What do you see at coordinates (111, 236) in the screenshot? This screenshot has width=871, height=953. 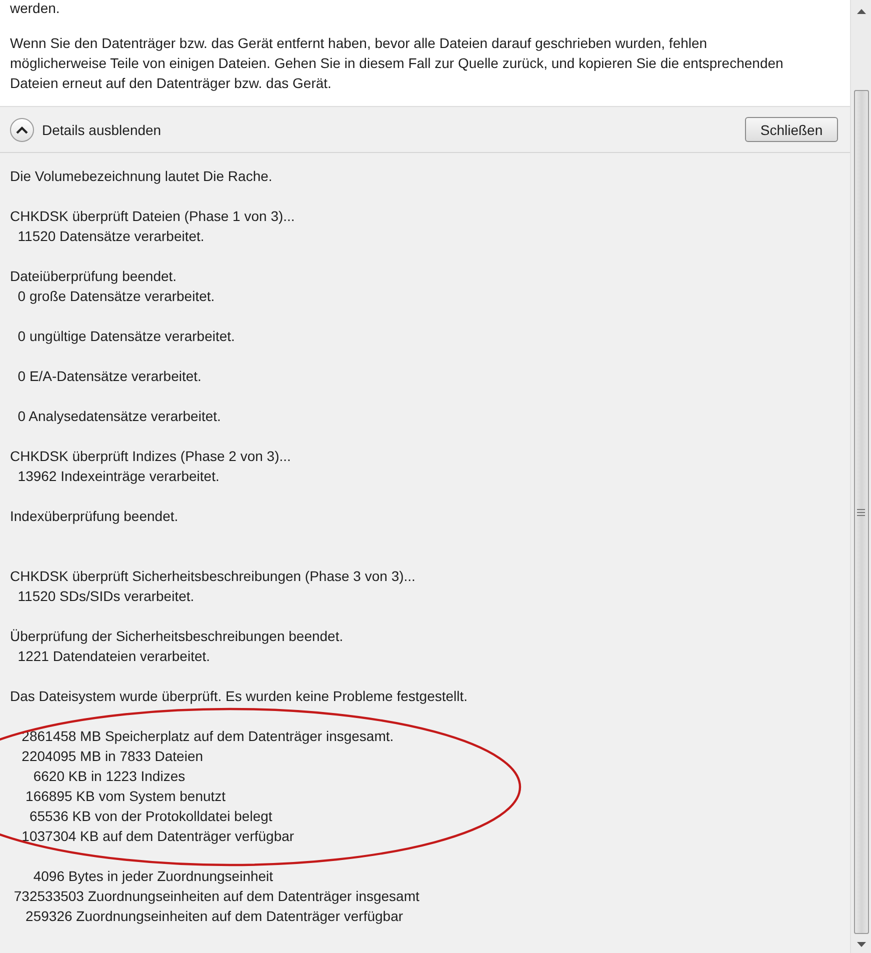 I see `log-line: 11520 Datensätze verarbeitet.` at bounding box center [111, 236].